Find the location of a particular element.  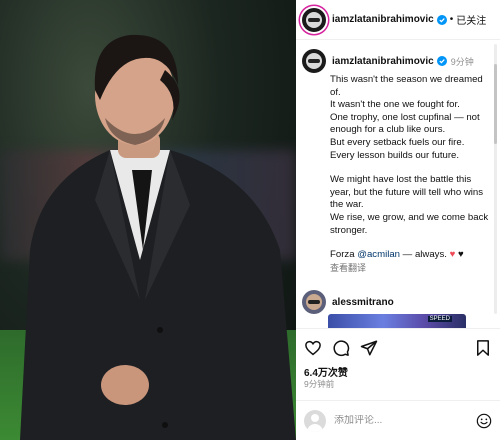

see-translation-link: 查看翻译 is located at coordinates (410, 268).